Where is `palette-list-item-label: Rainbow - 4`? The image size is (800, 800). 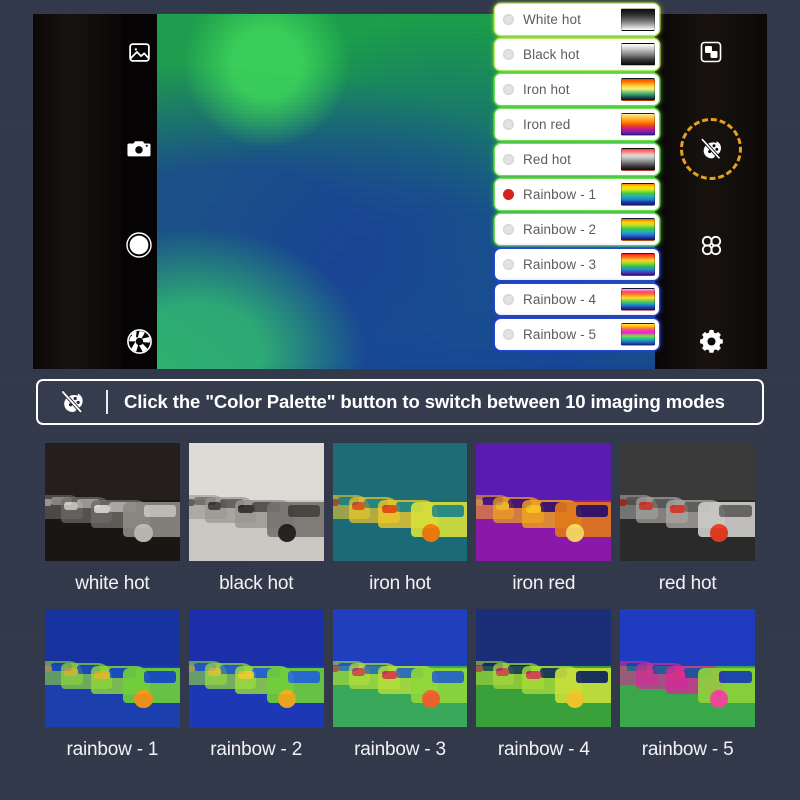
palette-list-item-label: Rainbow - 4 is located at coordinates (560, 299).